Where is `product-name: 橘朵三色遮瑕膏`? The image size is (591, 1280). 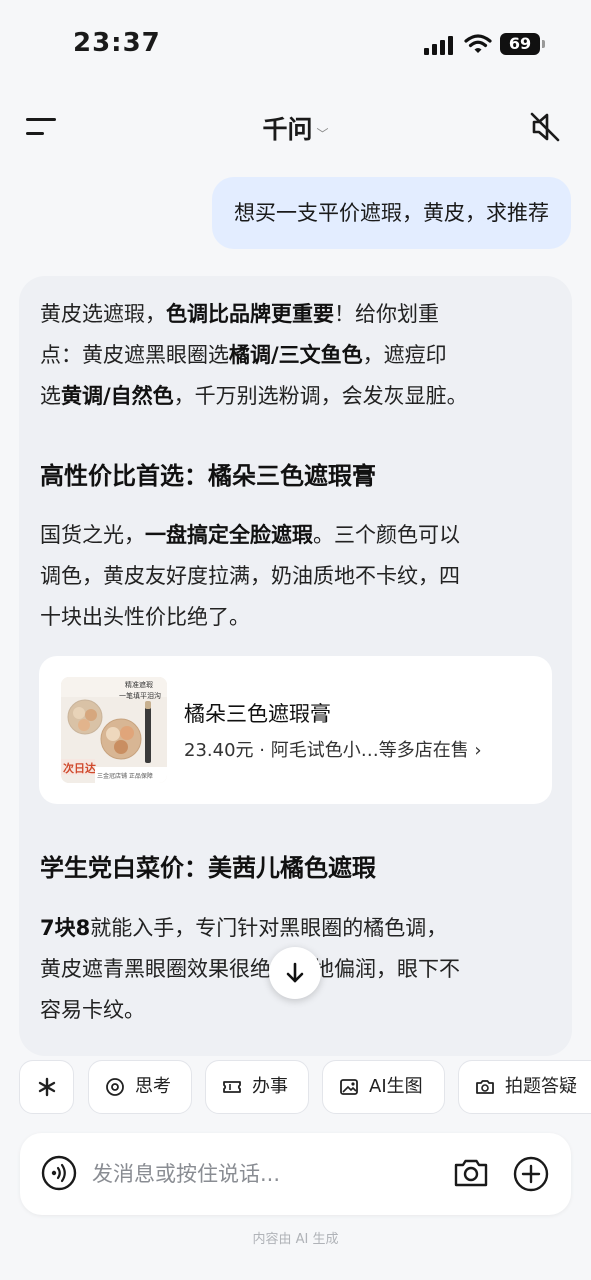 product-name: 橘朵三色遮瑕膏 is located at coordinates (257, 714).